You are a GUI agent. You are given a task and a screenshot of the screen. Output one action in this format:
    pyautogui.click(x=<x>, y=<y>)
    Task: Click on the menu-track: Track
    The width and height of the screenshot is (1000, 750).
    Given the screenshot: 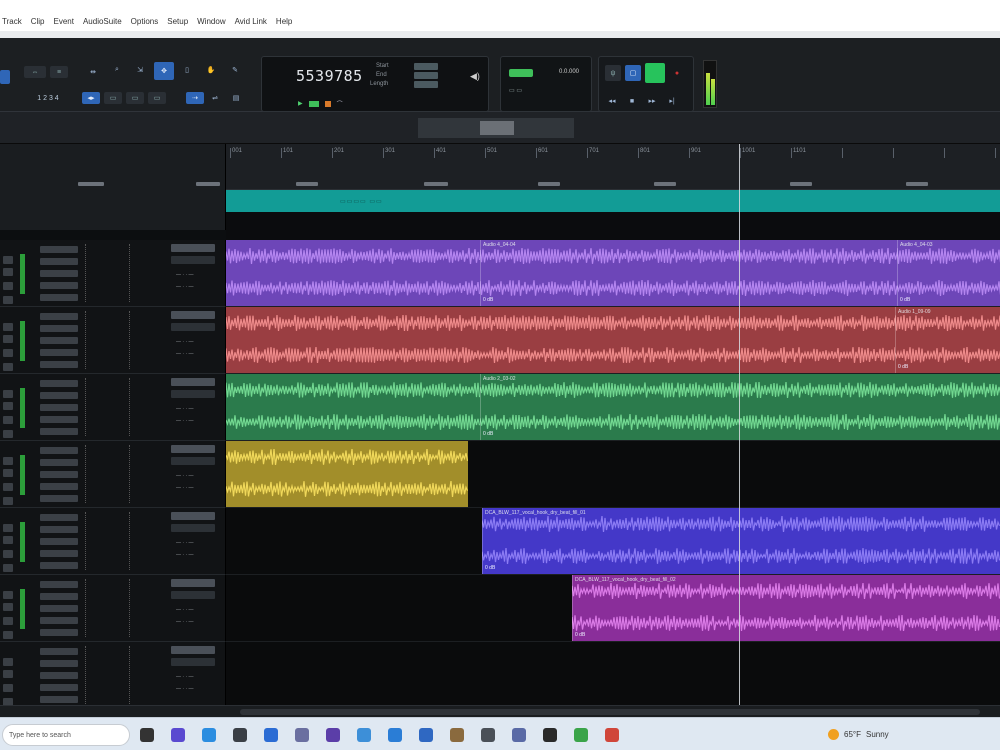 What is the action you would take?
    pyautogui.click(x=12, y=21)
    